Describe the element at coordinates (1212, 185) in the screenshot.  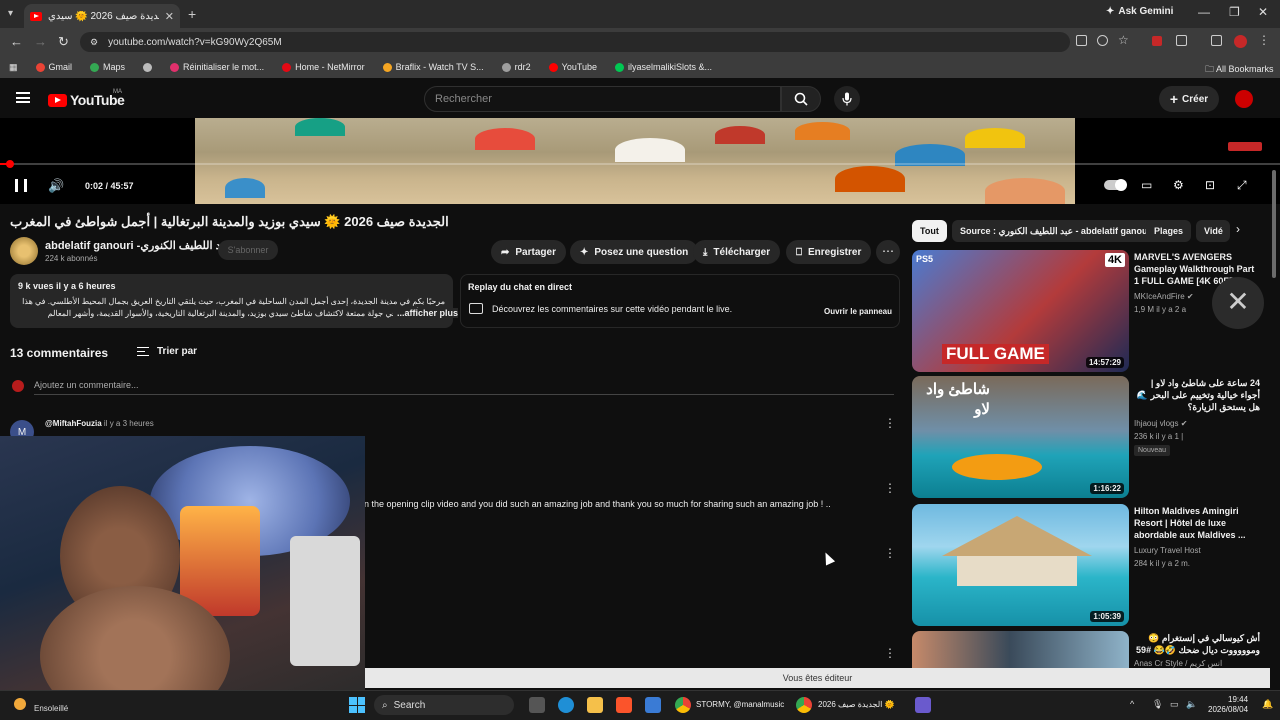
I see `theater-mode-icon: ⊡` at that location.